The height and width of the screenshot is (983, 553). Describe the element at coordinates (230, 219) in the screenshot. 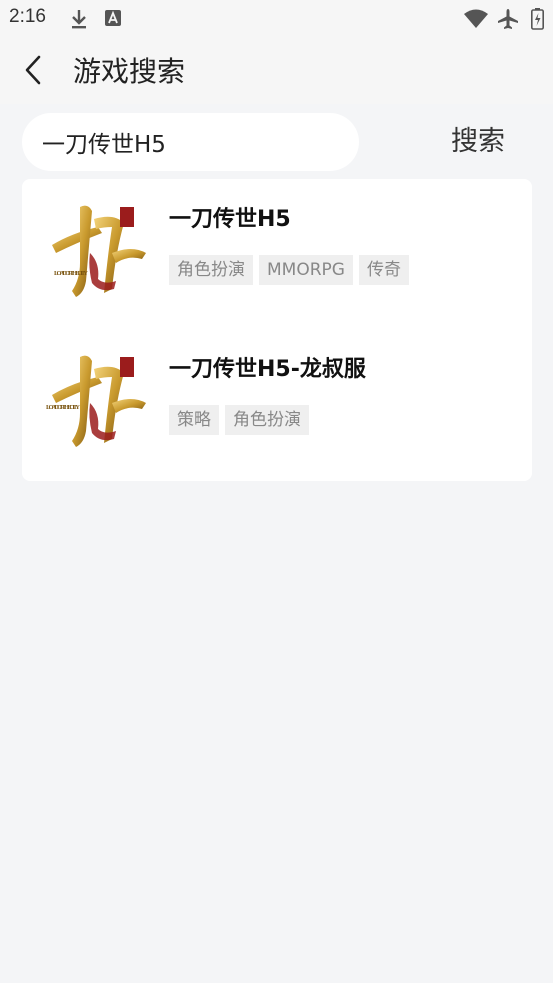

I see `game-name: 一刀传世H5` at that location.